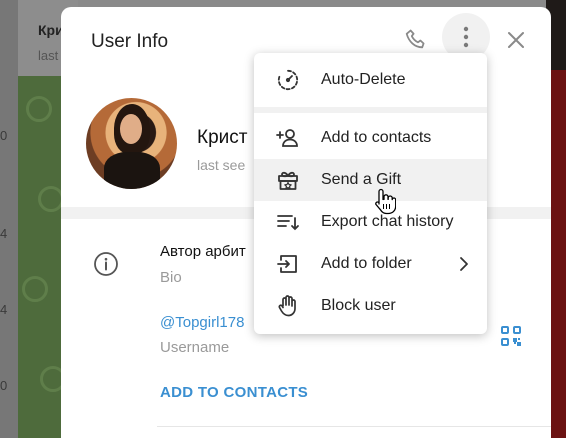  Describe the element at coordinates (130, 41) in the screenshot. I see `dialog-title: User Info` at that location.